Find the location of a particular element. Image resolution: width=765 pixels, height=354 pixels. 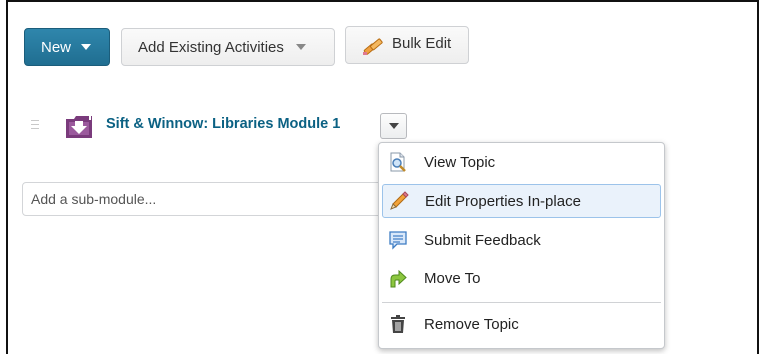

module-icon is located at coordinates (79, 126).